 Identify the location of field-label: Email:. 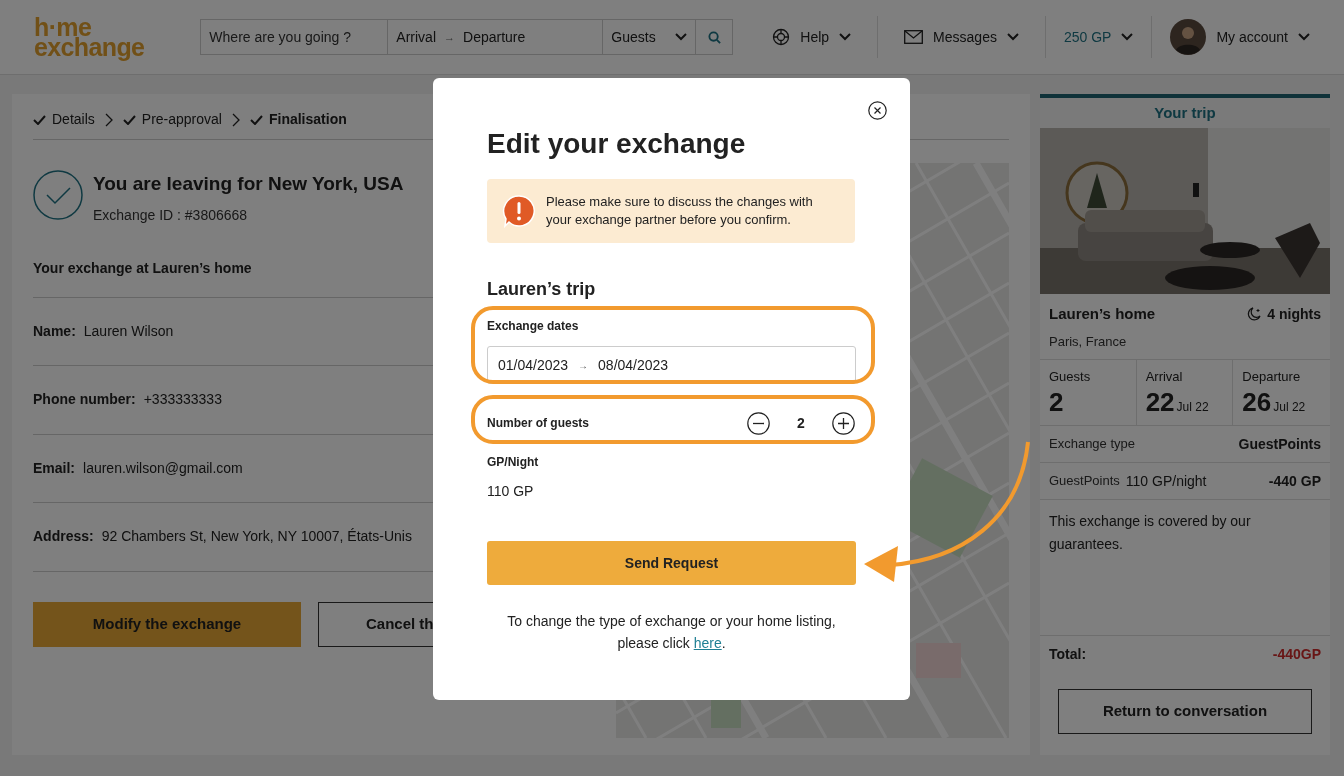
(54, 468).